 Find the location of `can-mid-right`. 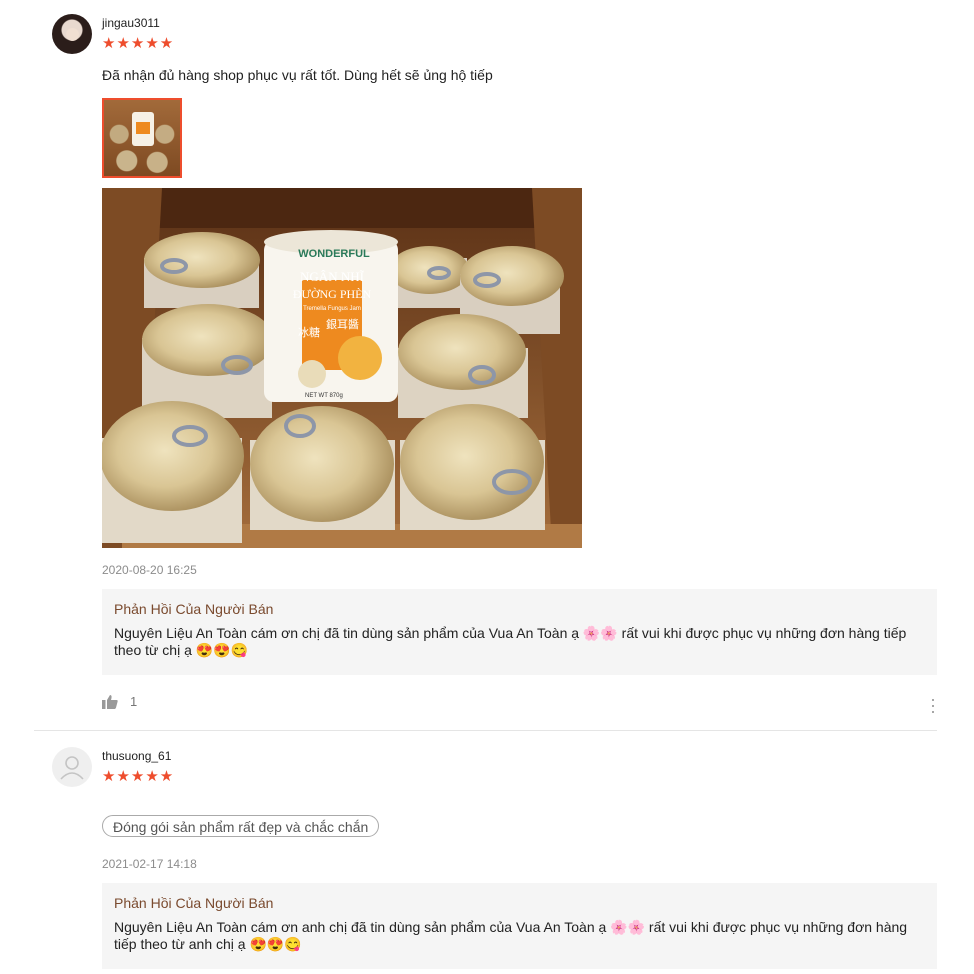

can-mid-right is located at coordinates (463, 366).